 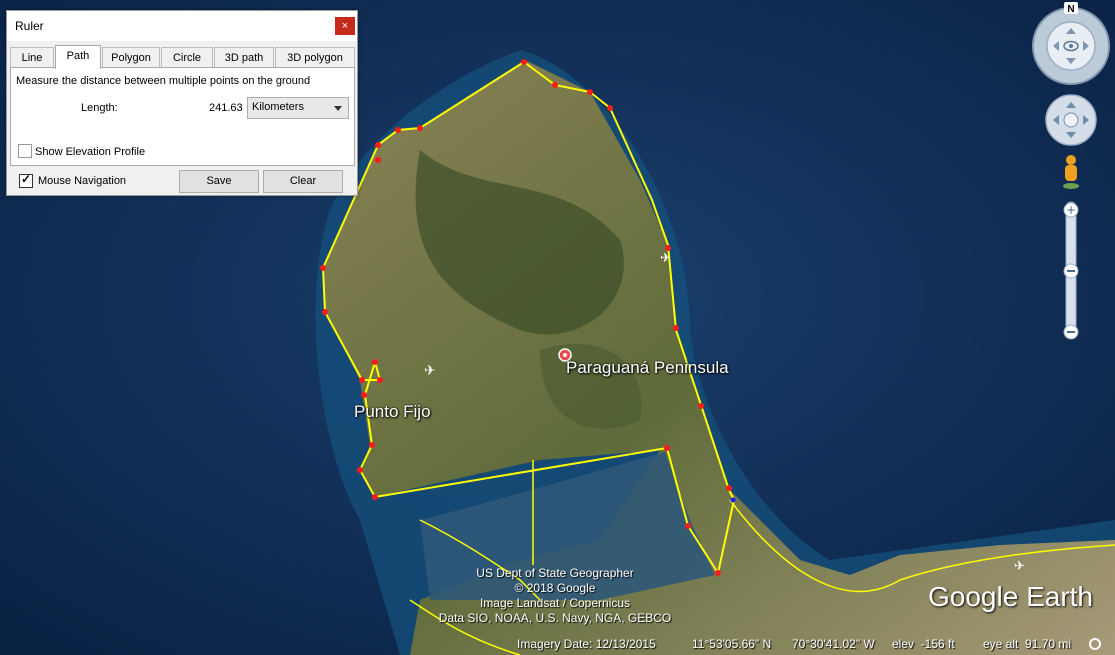 What do you see at coordinates (187, 57) in the screenshot?
I see `tab-circle: Circle` at bounding box center [187, 57].